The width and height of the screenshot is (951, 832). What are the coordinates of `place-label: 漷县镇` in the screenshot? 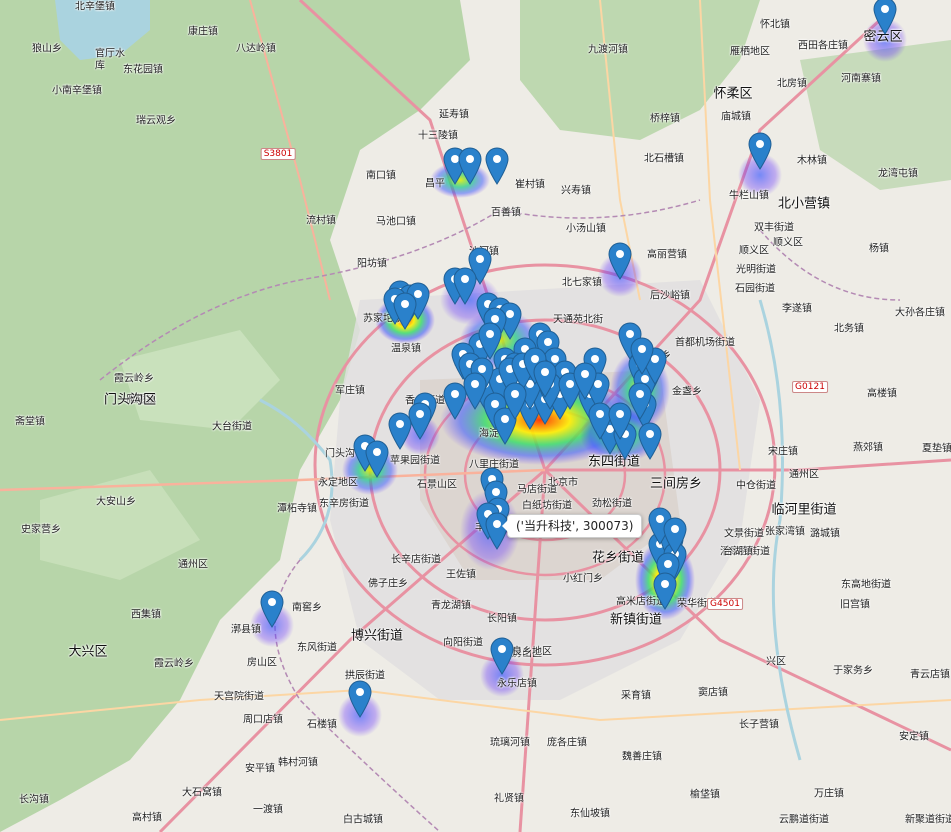 It's located at (246, 630).